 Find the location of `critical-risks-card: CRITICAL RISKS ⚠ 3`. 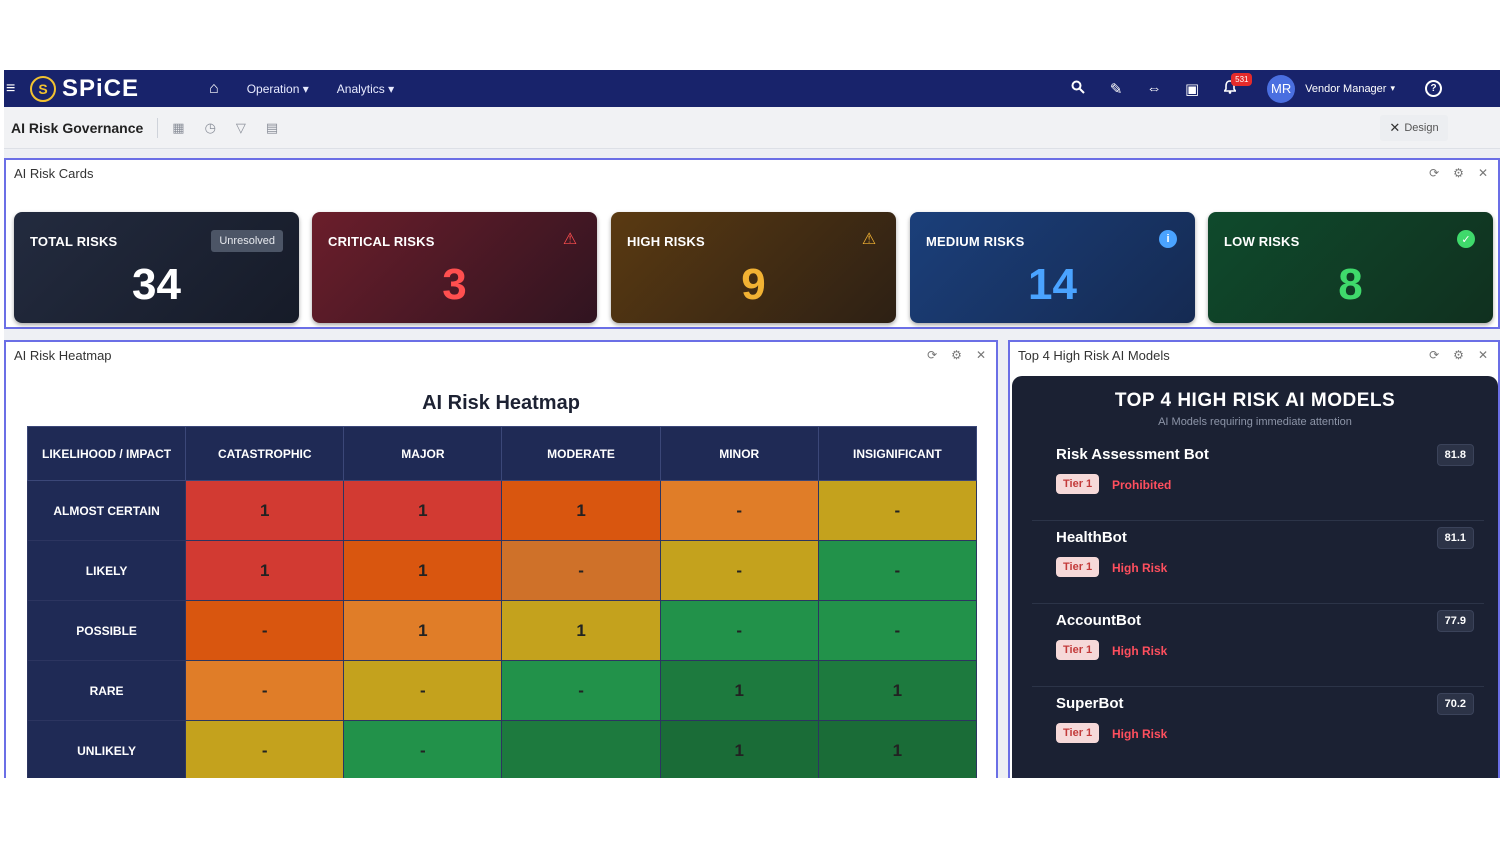

critical-risks-card: CRITICAL RISKS ⚠ 3 is located at coordinates (454, 267).